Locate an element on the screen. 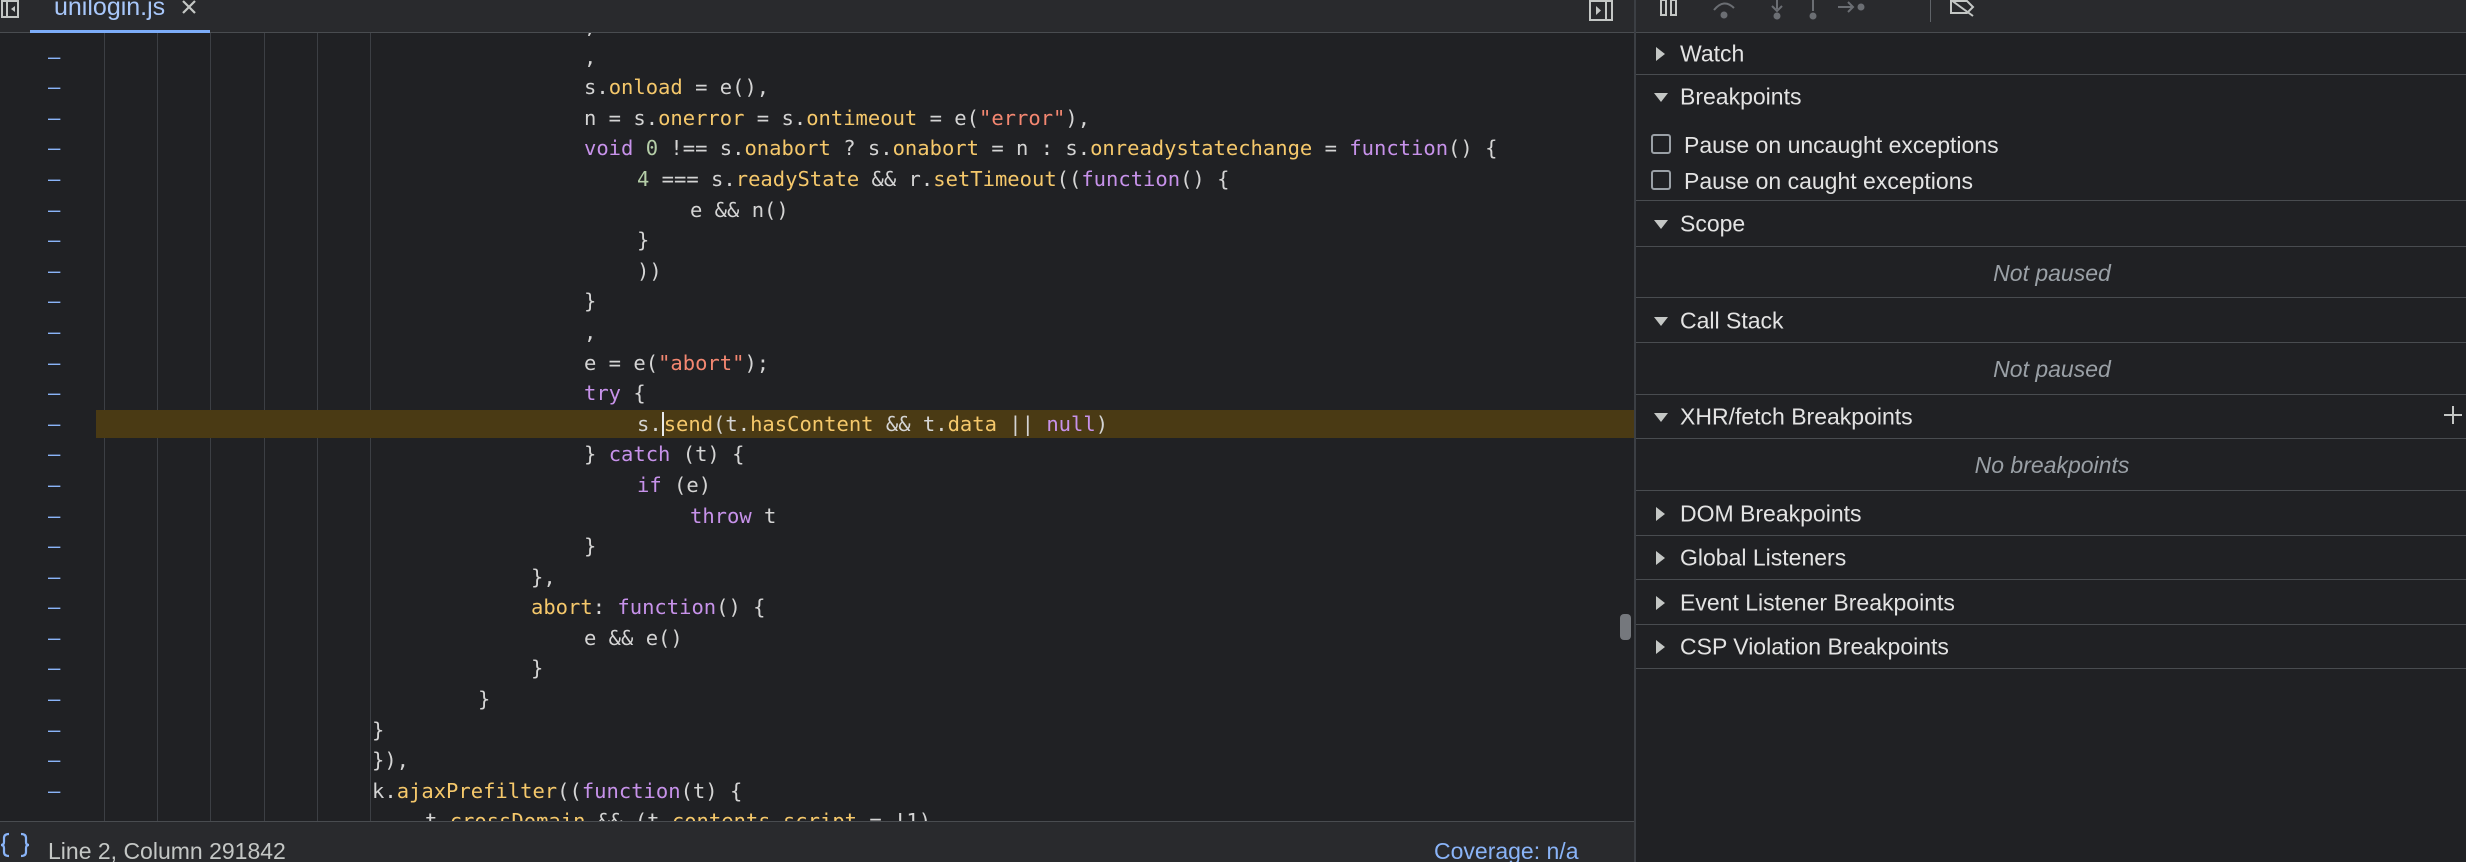 The width and height of the screenshot is (2466, 862). section-header-xhr: XHR/fetch Breakpoints is located at coordinates (2051, 417).